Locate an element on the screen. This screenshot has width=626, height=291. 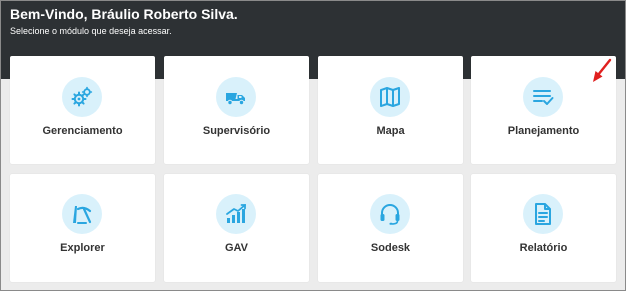
module-card-explorer: Explorer is located at coordinates (82, 228).